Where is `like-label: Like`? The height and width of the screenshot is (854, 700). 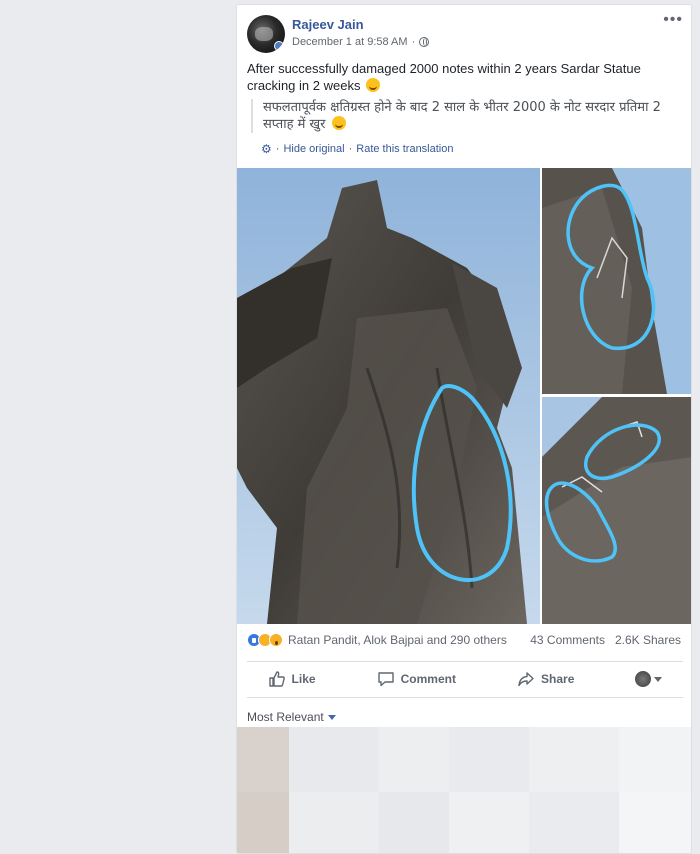
like-label: Like is located at coordinates (303, 679).